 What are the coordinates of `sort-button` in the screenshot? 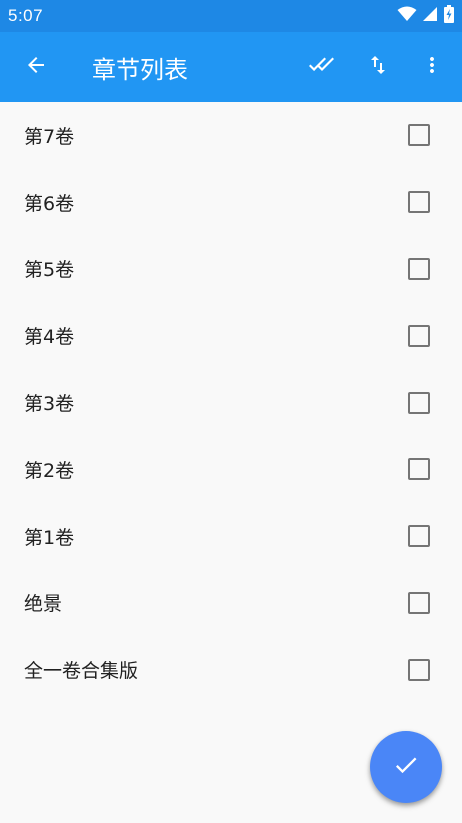 It's located at (378, 67).